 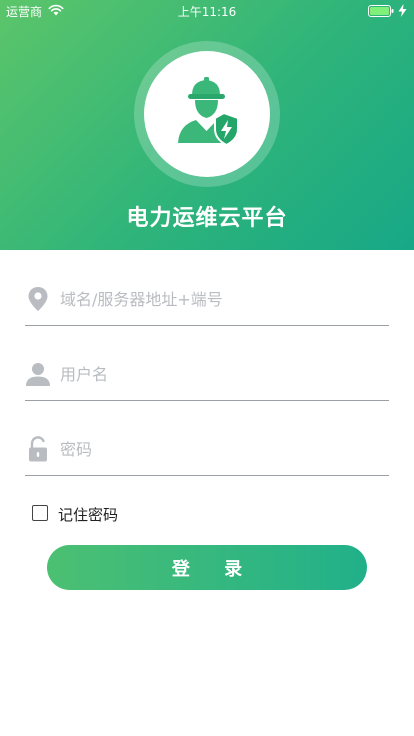 What do you see at coordinates (38, 449) in the screenshot?
I see `lock-icon` at bounding box center [38, 449].